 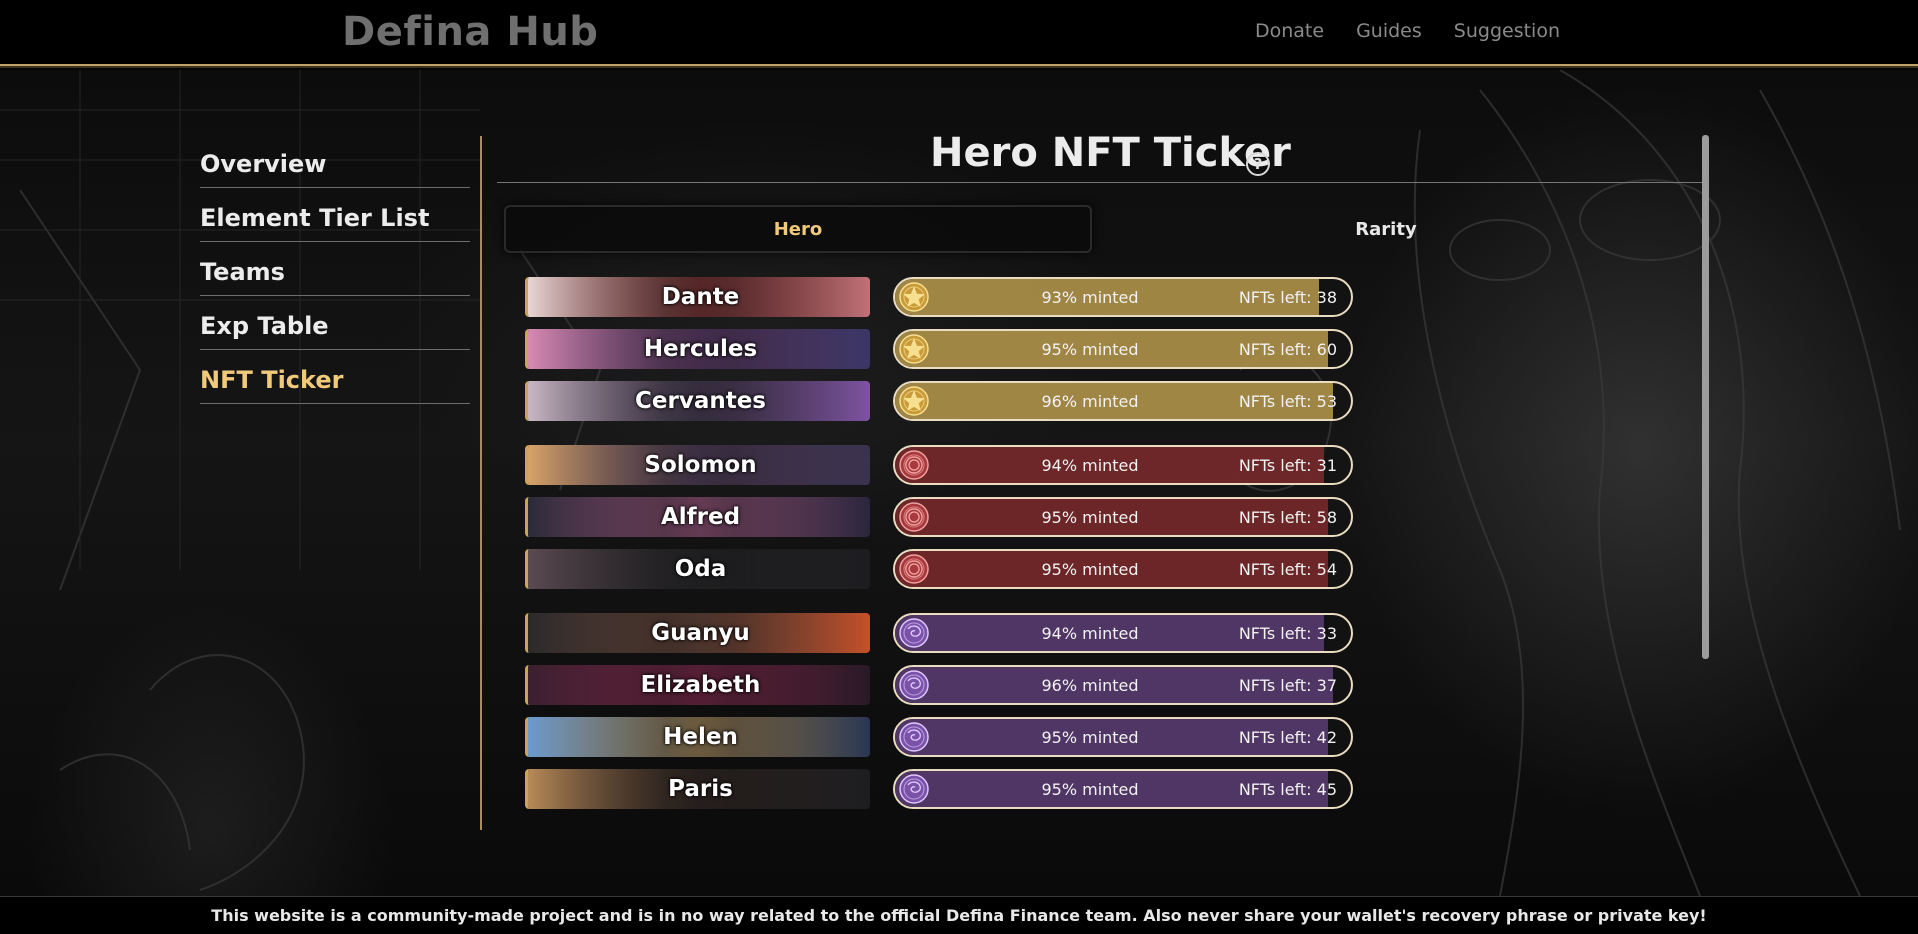 I want to click on hero-name: Dante, so click(x=700, y=297).